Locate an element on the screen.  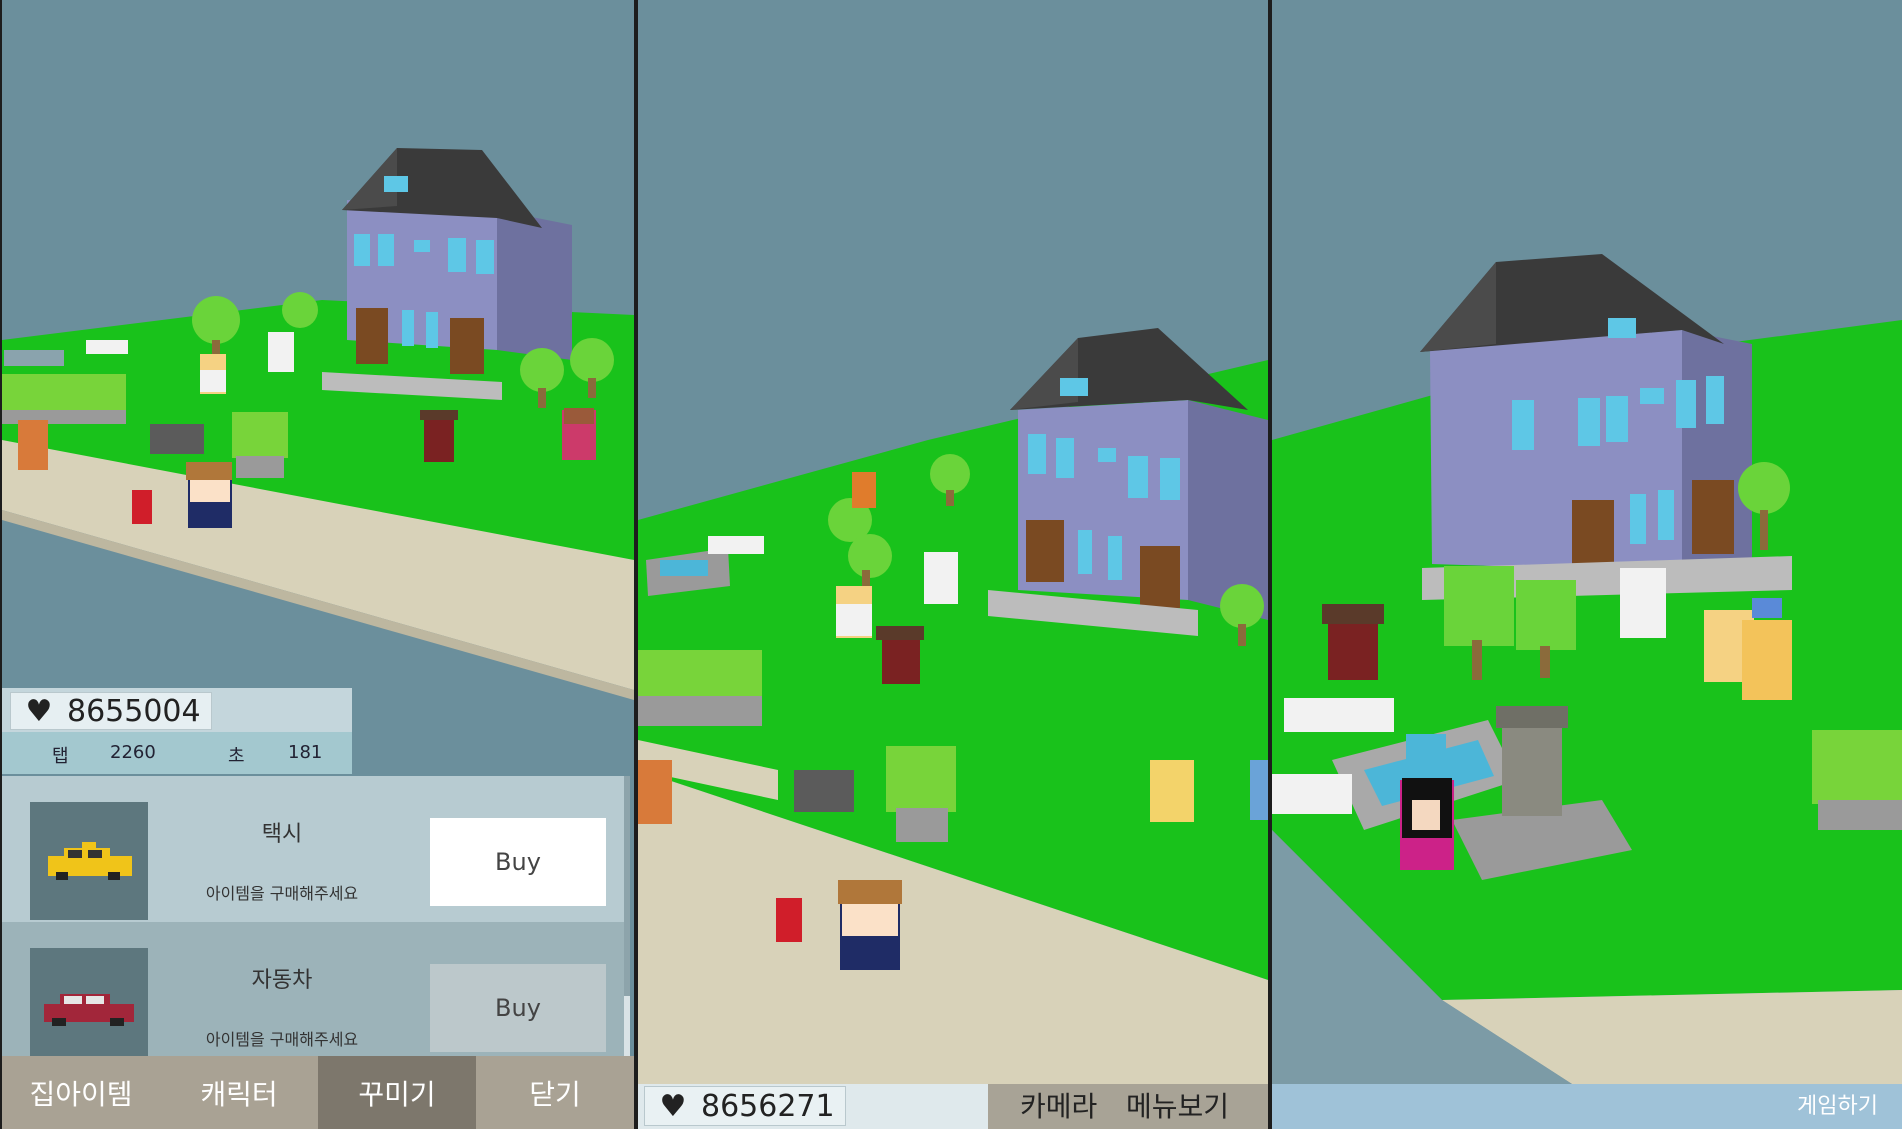
hearts-counter: ♥ 8655004 is located at coordinates (111, 711).